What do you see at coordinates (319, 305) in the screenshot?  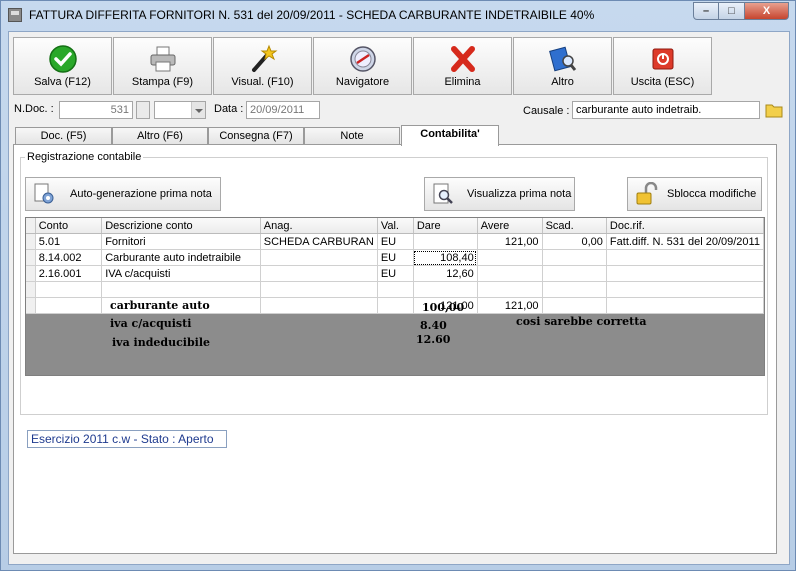 I see `total-anag` at bounding box center [319, 305].